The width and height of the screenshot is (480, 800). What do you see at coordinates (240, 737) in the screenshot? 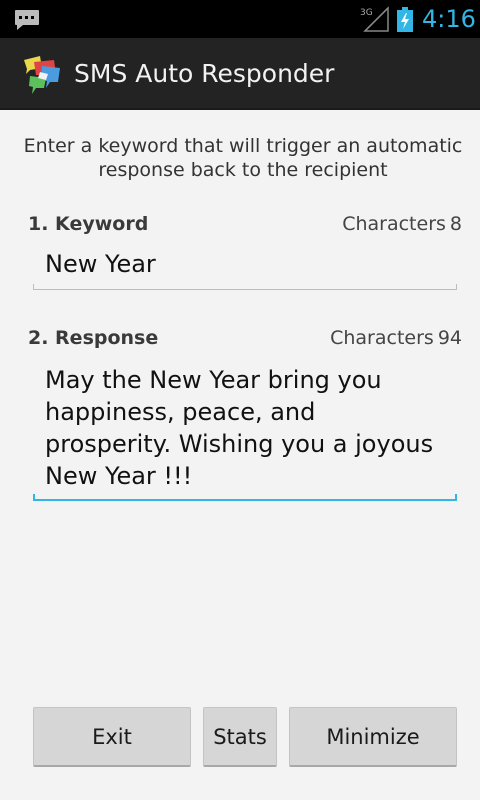
I see `stats-button: Stats` at bounding box center [240, 737].